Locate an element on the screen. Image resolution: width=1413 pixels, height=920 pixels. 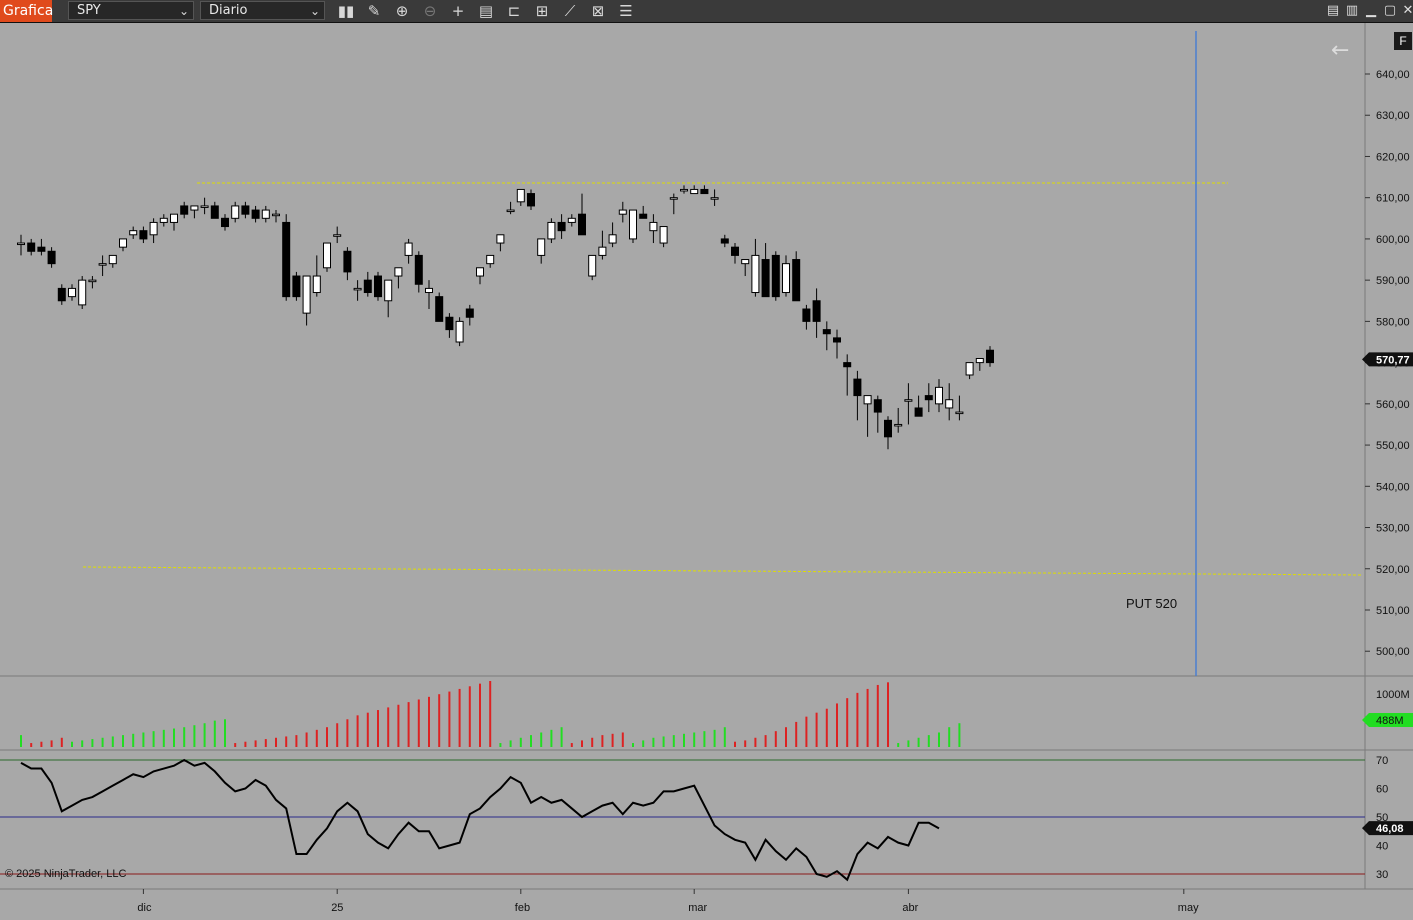
maximize-icon: ▢ is located at coordinates (1390, 11).